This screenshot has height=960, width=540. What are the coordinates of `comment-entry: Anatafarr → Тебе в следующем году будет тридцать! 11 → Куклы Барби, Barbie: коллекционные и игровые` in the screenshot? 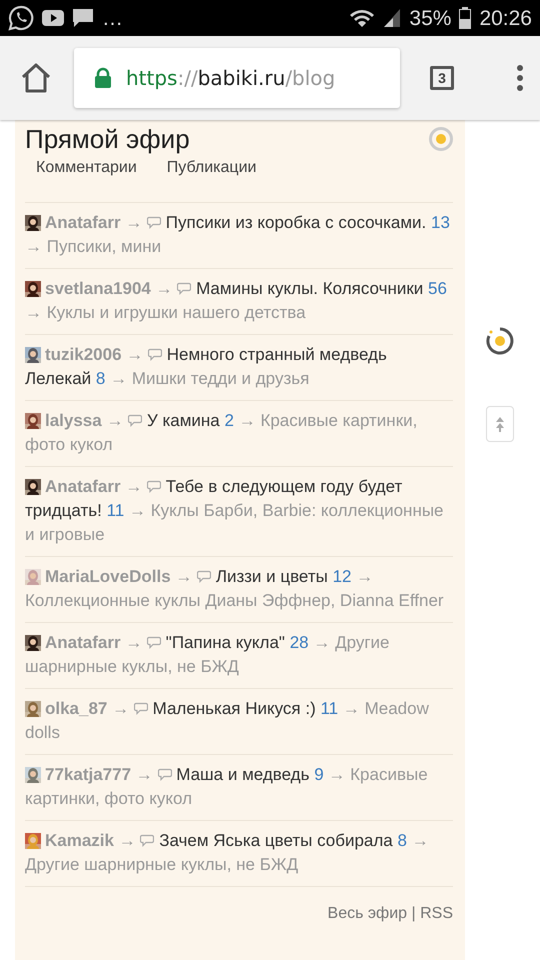 It's located at (239, 511).